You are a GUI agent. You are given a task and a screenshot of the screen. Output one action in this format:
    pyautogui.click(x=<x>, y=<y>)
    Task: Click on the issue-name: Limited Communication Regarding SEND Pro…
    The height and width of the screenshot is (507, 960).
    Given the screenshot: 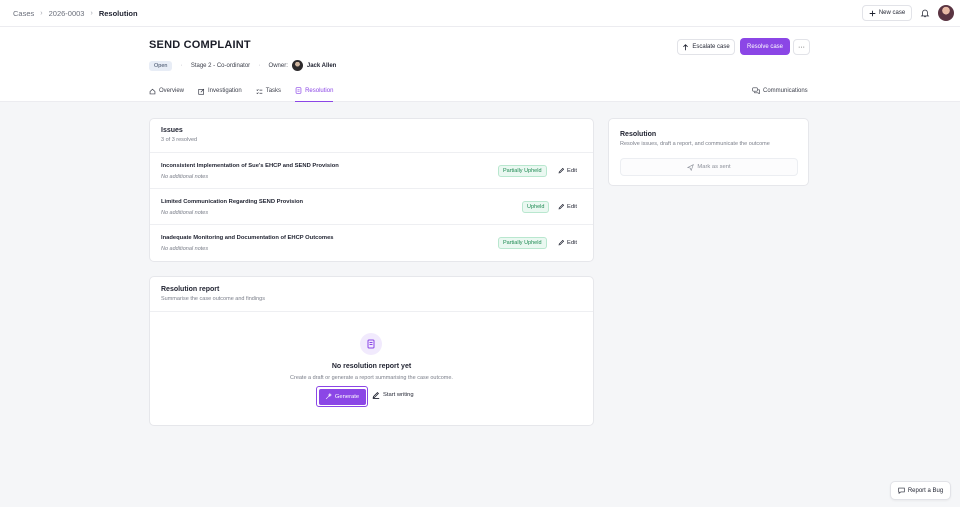 What is the action you would take?
    pyautogui.click(x=232, y=202)
    